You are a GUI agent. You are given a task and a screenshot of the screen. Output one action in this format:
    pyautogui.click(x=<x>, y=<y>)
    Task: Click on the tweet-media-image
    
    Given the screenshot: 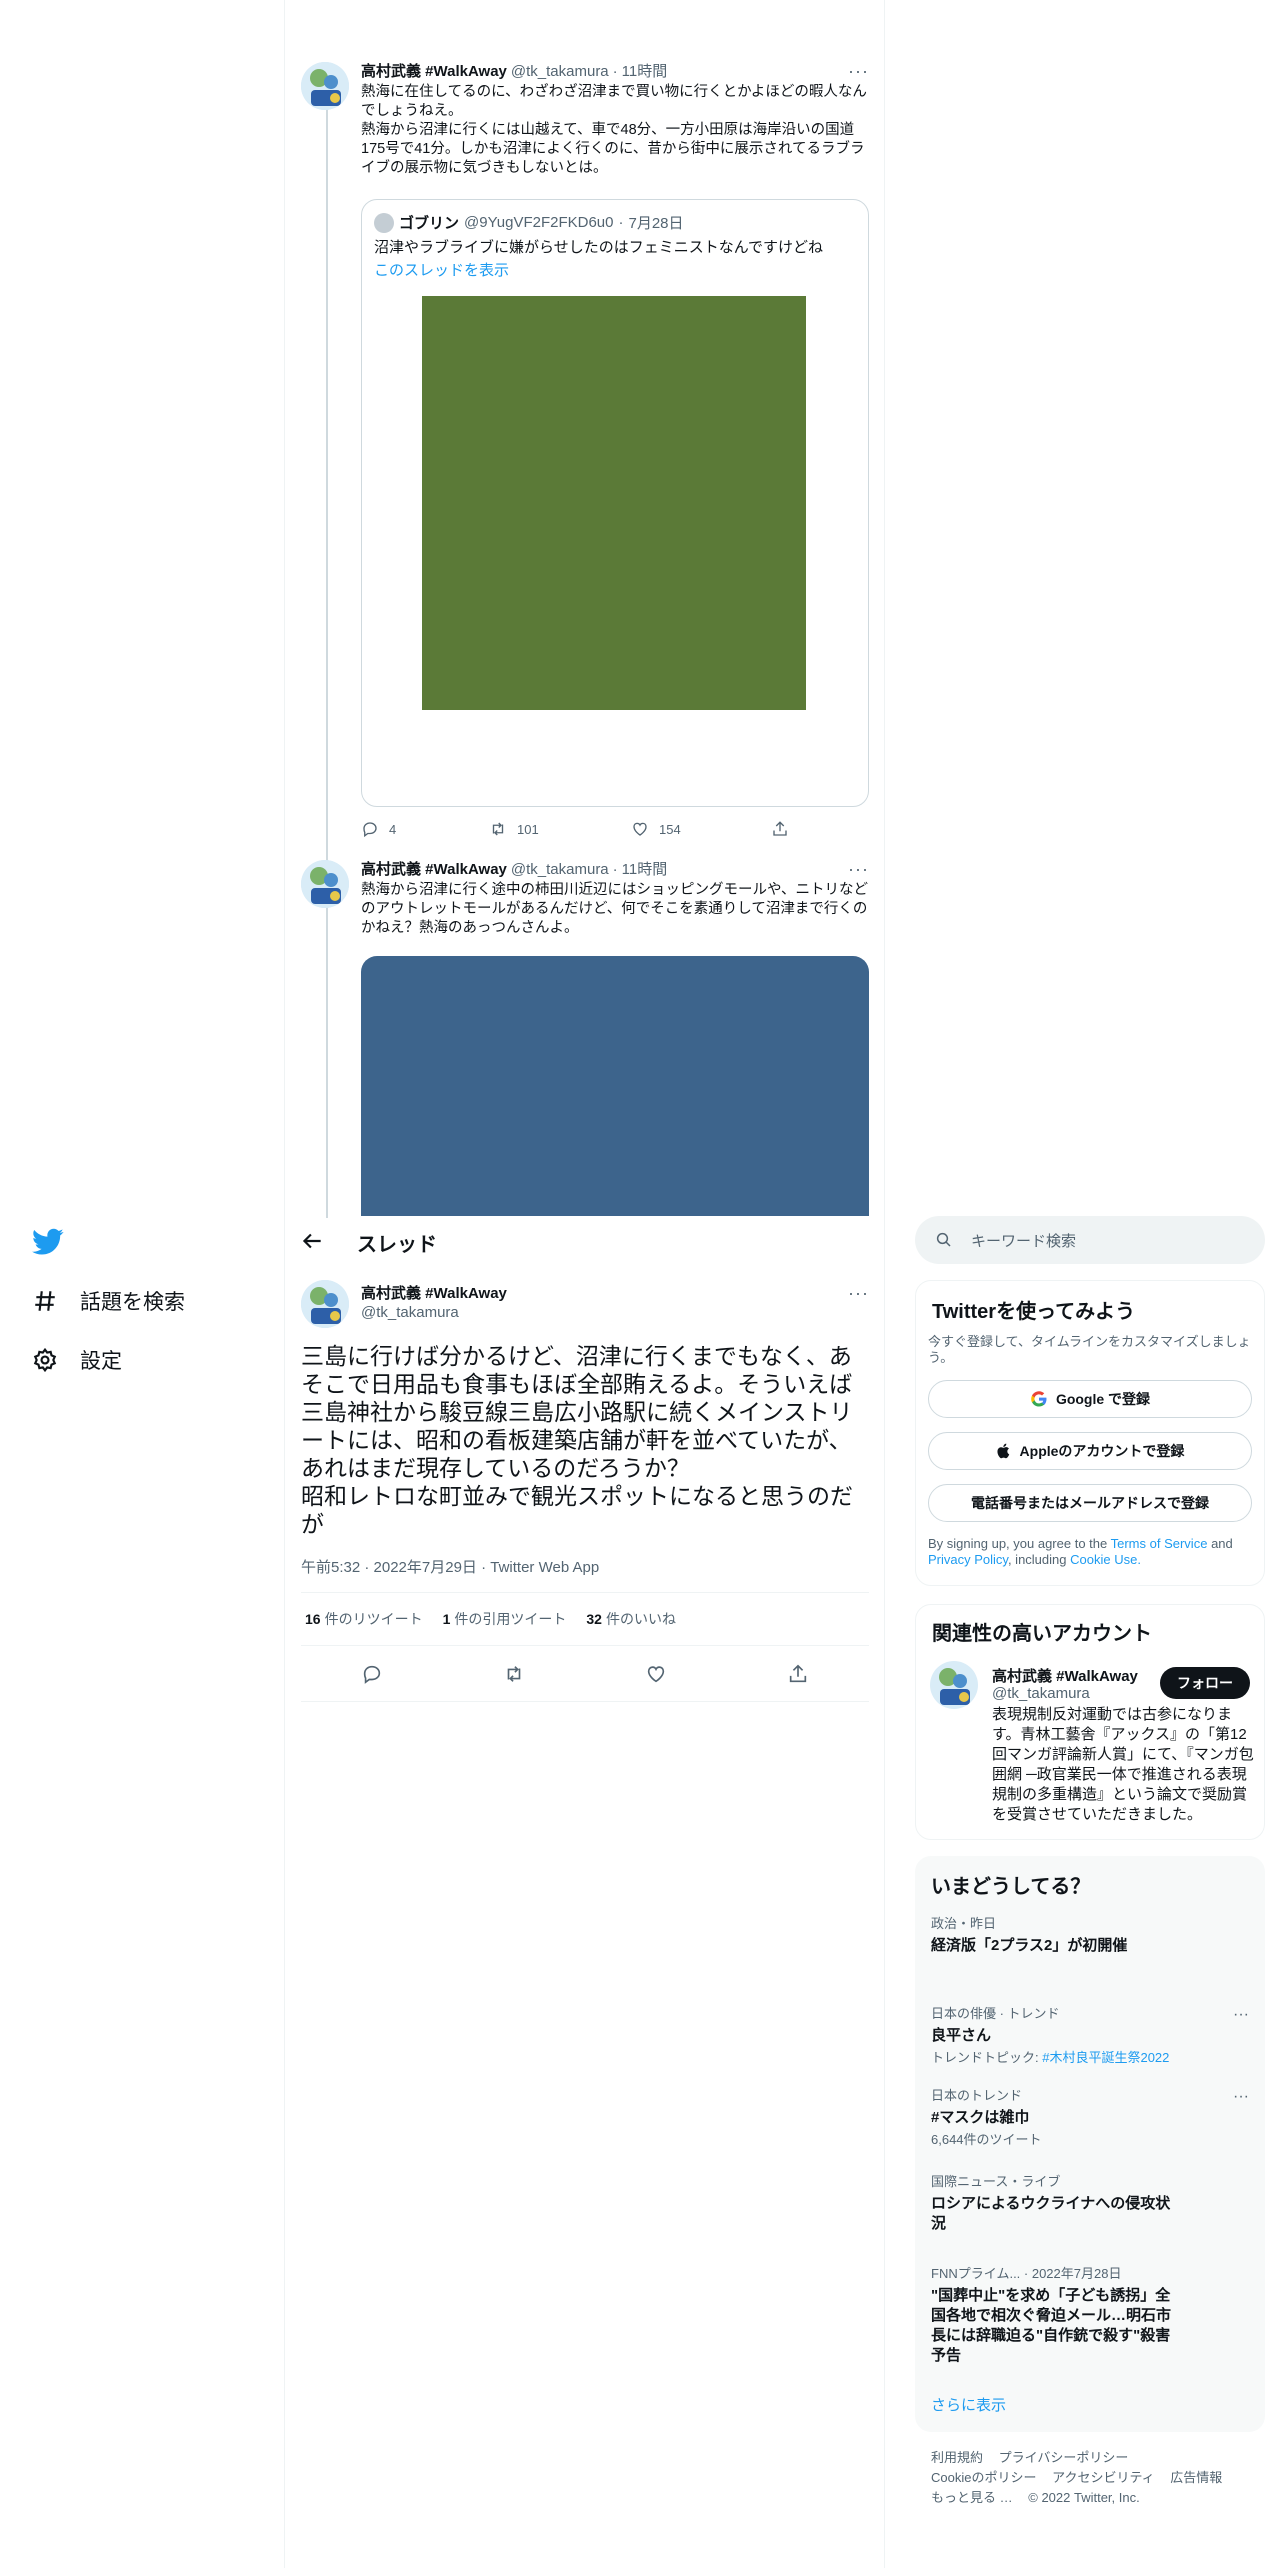 What is the action you would take?
    pyautogui.click(x=615, y=1086)
    